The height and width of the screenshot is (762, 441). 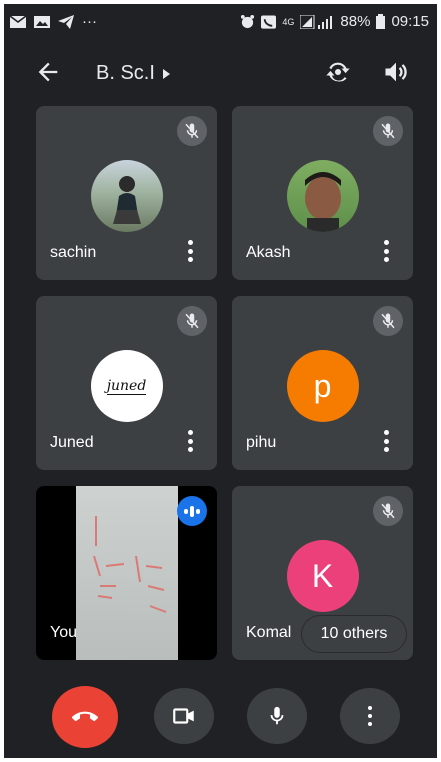 I want to click on camera-feed-scribbles, so click(x=130, y=564).